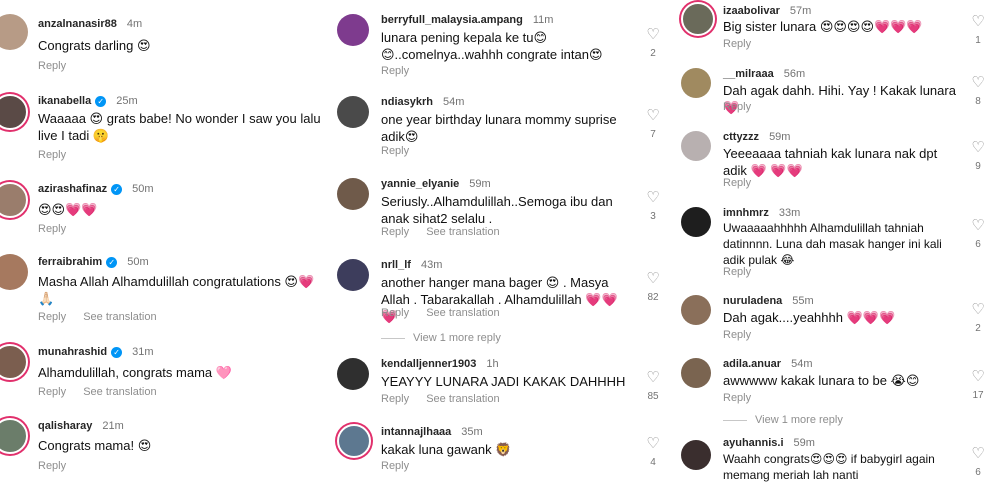 This screenshot has height=488, width=1000. I want to click on comment-username: adila.anuar 54m, so click(767, 364).